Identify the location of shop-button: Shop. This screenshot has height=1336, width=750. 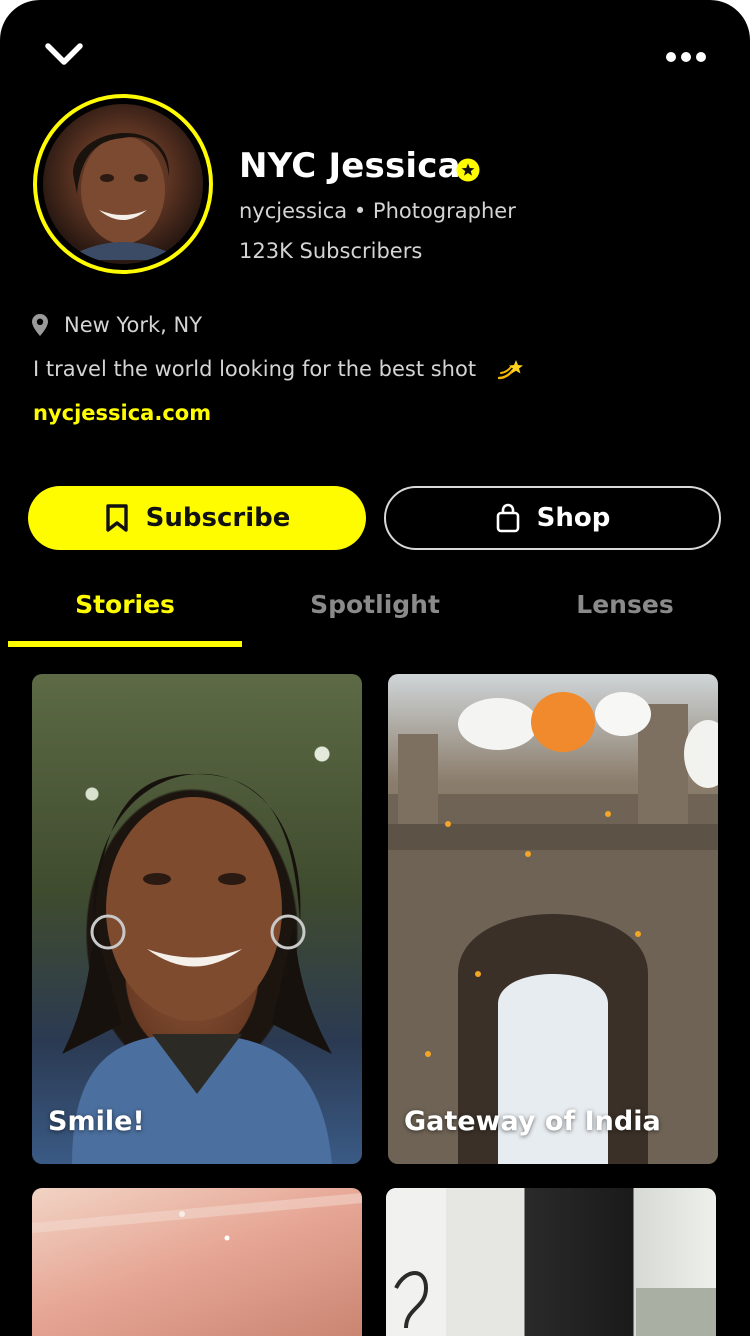
(552, 518).